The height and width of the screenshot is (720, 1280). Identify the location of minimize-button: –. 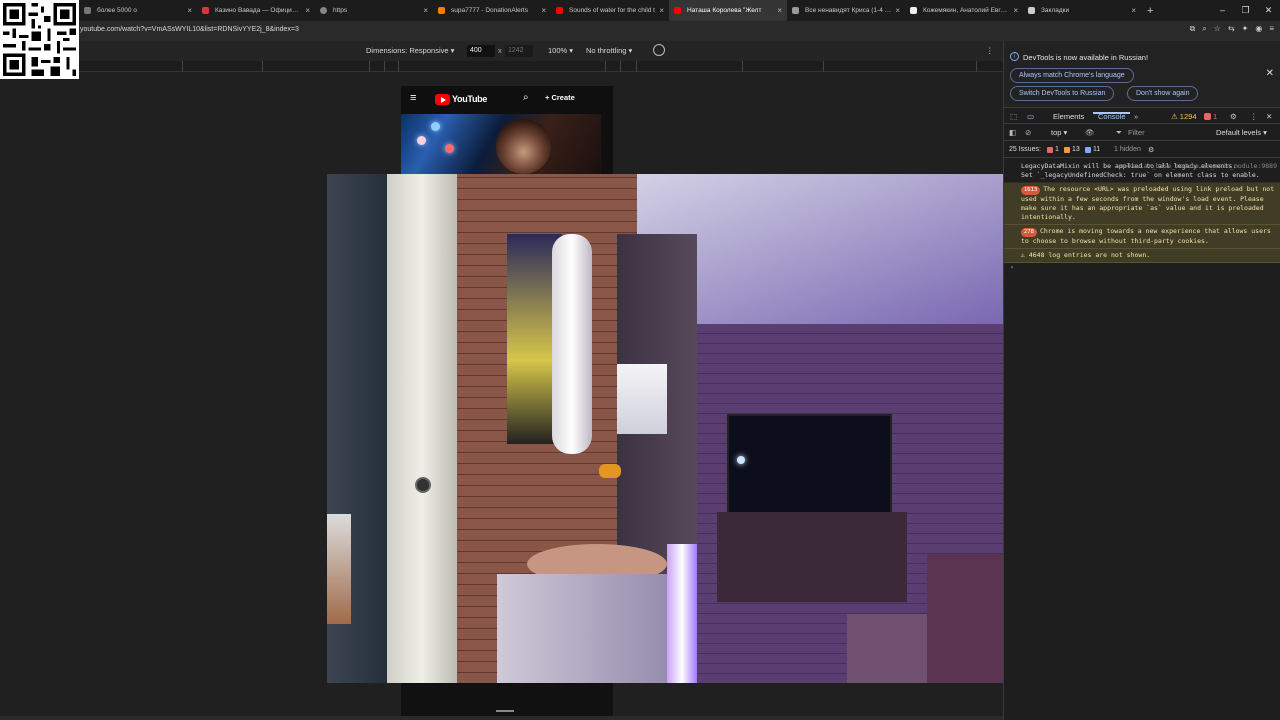
(1222, 10).